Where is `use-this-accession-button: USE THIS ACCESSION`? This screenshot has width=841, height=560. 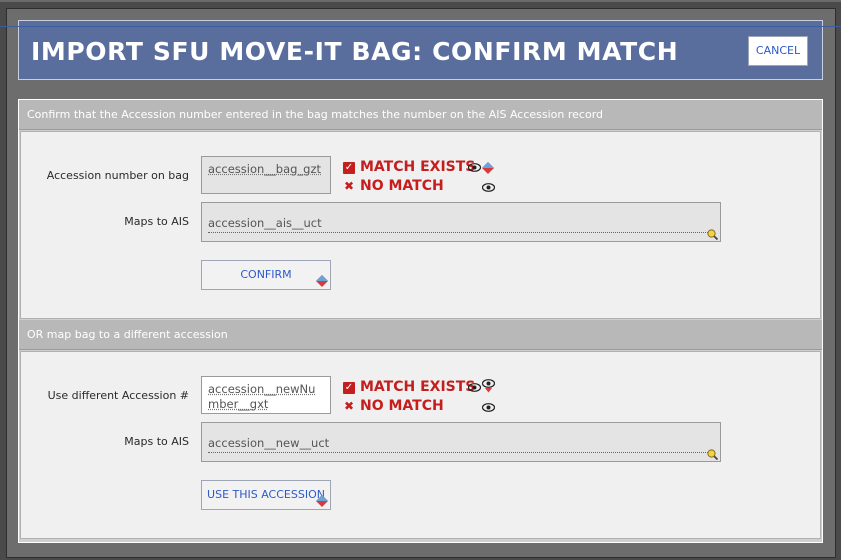
use-this-accession-button: USE THIS ACCESSION is located at coordinates (266, 495).